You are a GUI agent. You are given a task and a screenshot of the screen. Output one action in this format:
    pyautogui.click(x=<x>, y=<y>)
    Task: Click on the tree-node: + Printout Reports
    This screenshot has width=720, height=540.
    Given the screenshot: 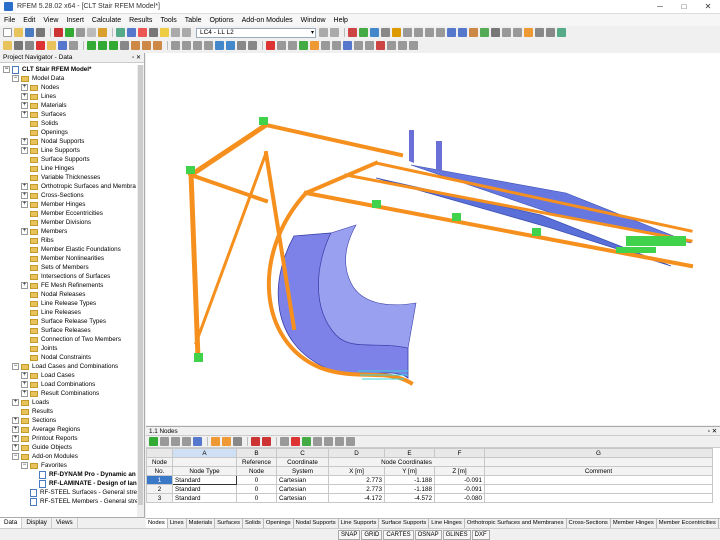 What is the action you would take?
    pyautogui.click(x=69, y=438)
    